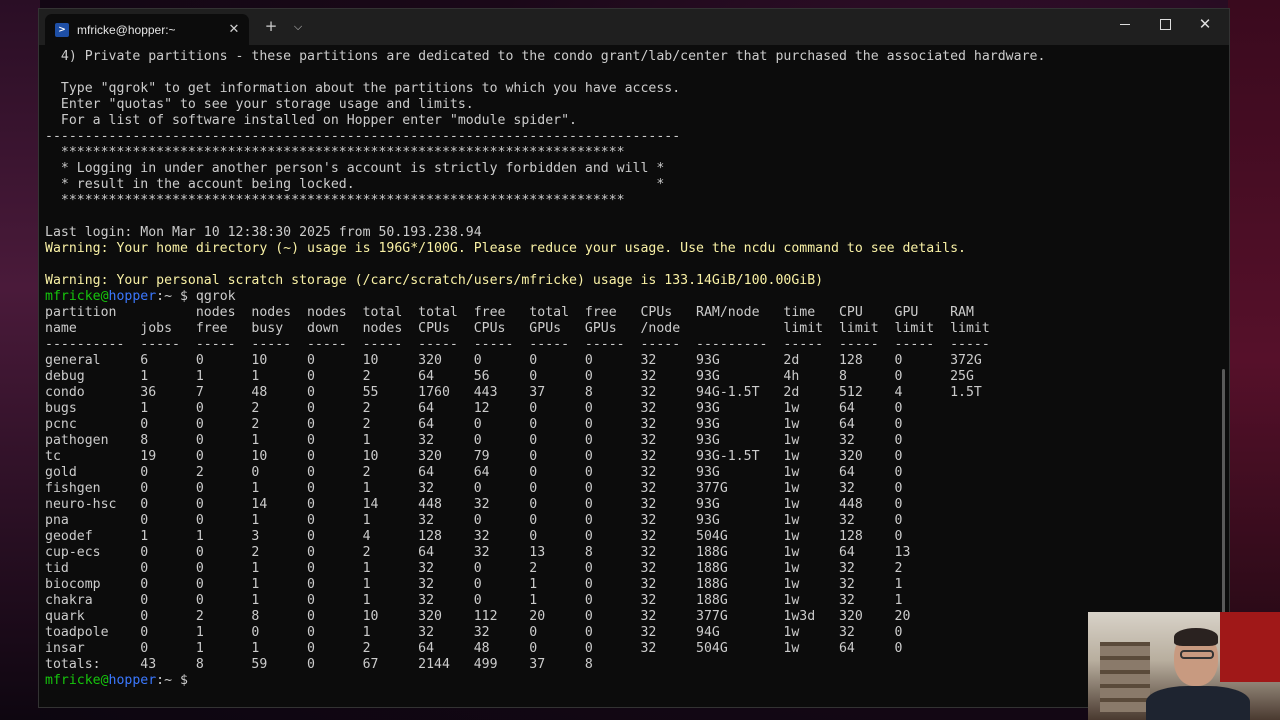 This screenshot has height=720, width=1280. Describe the element at coordinates (1125, 677) in the screenshot. I see `bookshelf` at that location.